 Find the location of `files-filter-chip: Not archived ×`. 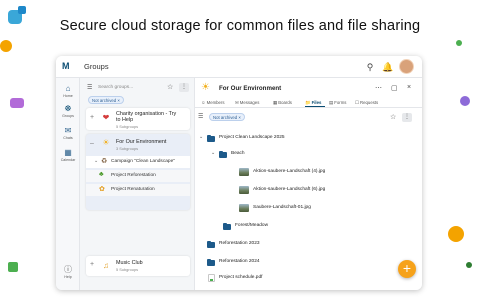

files-filter-chip: Not archived × is located at coordinates (227, 117).